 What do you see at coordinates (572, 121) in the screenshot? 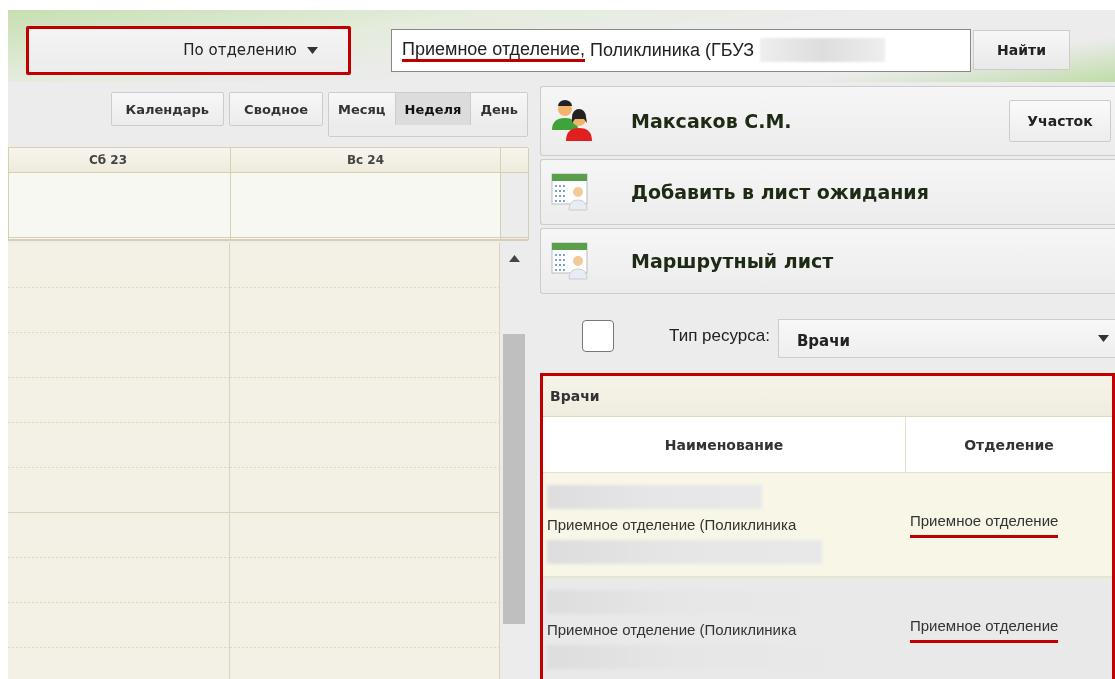
I see `two-people-icon` at bounding box center [572, 121].